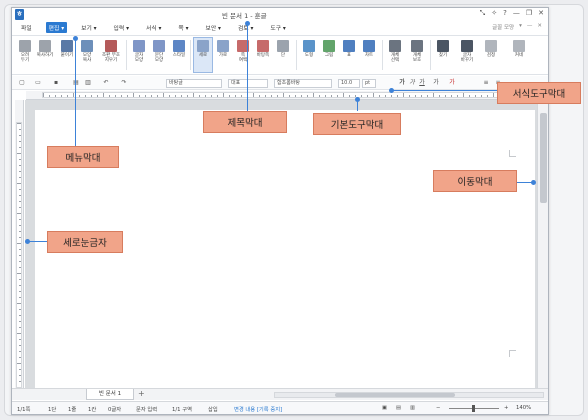 The image size is (588, 420). Describe the element at coordinates (349, 83) in the screenshot. I see `font-size-input: 10.0` at that location.